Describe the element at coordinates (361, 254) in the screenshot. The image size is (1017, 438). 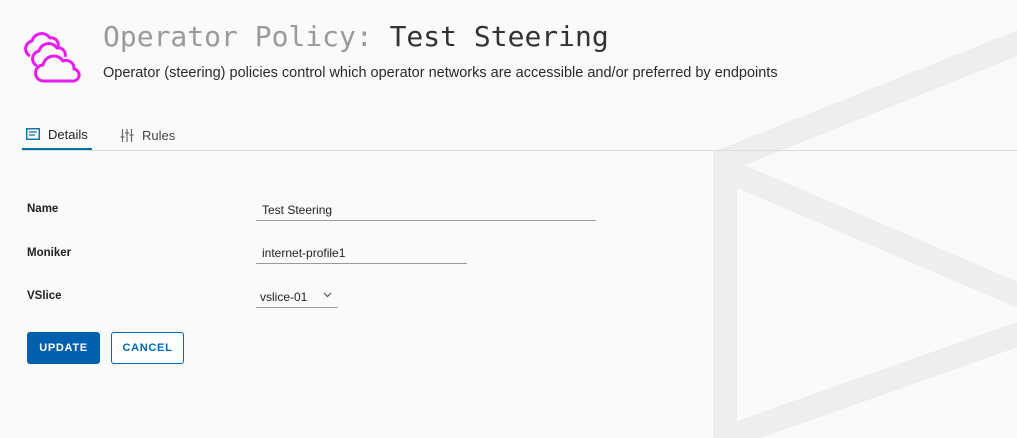
I see `moniker-field: internet-profile1` at that location.